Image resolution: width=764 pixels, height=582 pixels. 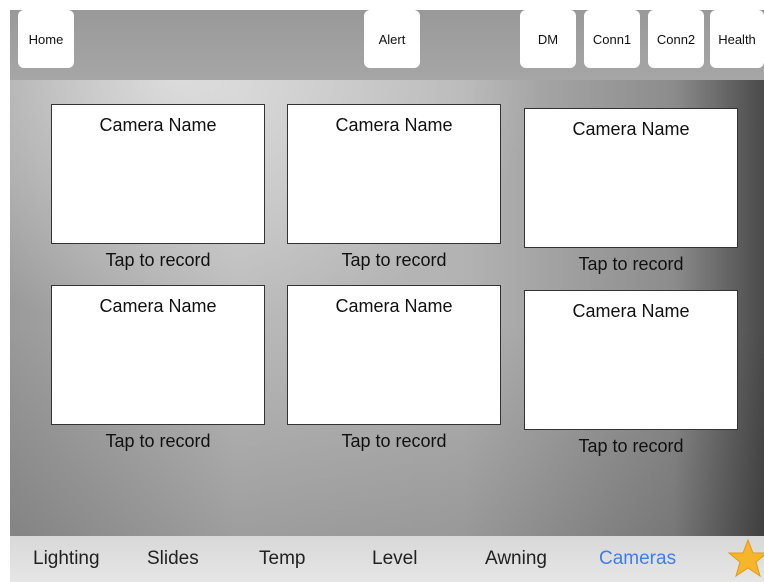 I want to click on star-icon, so click(x=746, y=558).